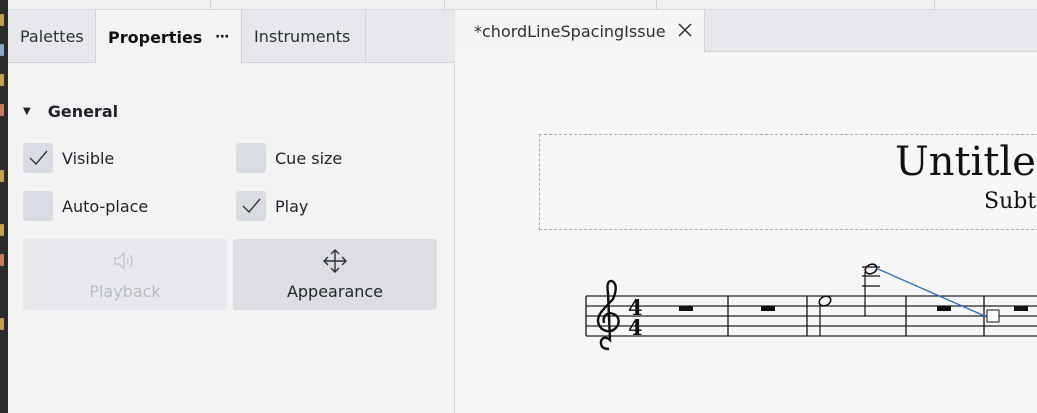 The image size is (1037, 413). I want to click on tab-palettes: Palettes, so click(52, 36).